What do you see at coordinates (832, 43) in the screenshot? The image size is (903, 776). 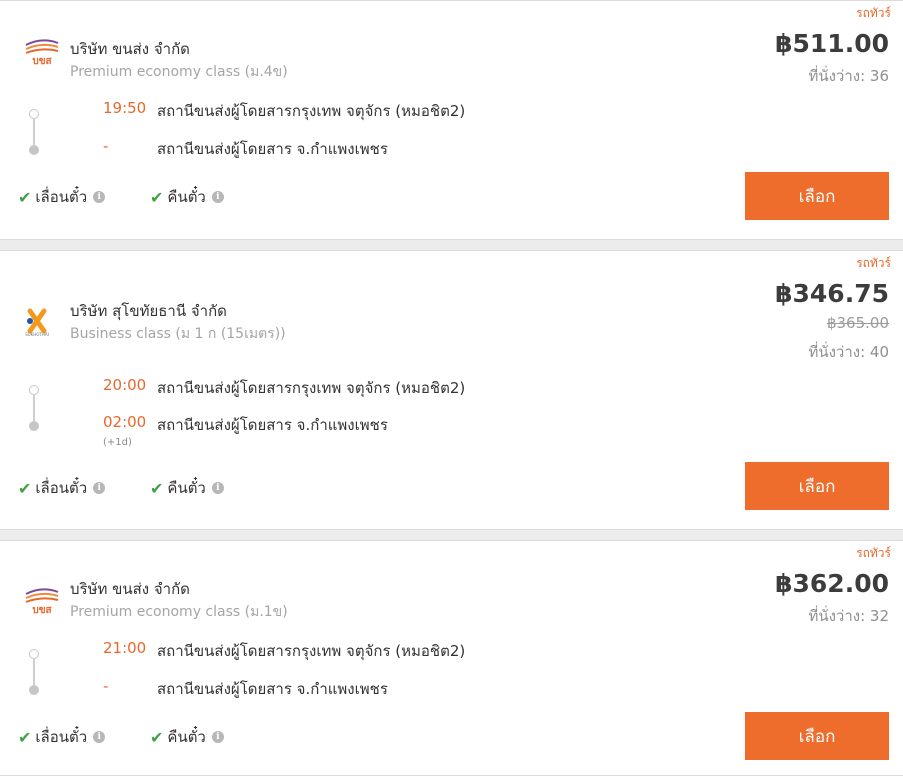 I see `price: ฿511.00` at bounding box center [832, 43].